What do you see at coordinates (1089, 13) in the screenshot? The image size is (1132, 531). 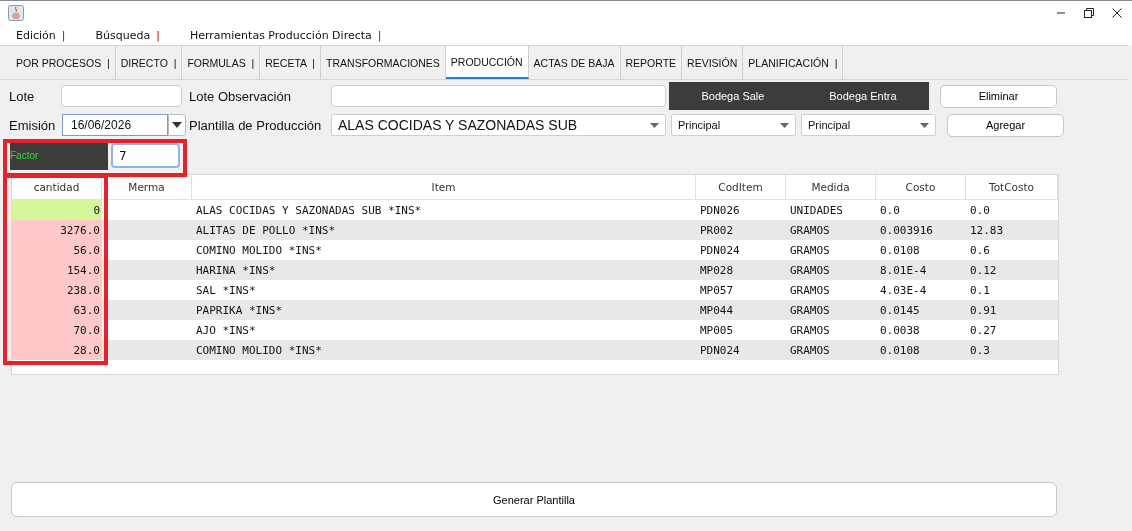 I see `restore-icon` at bounding box center [1089, 13].